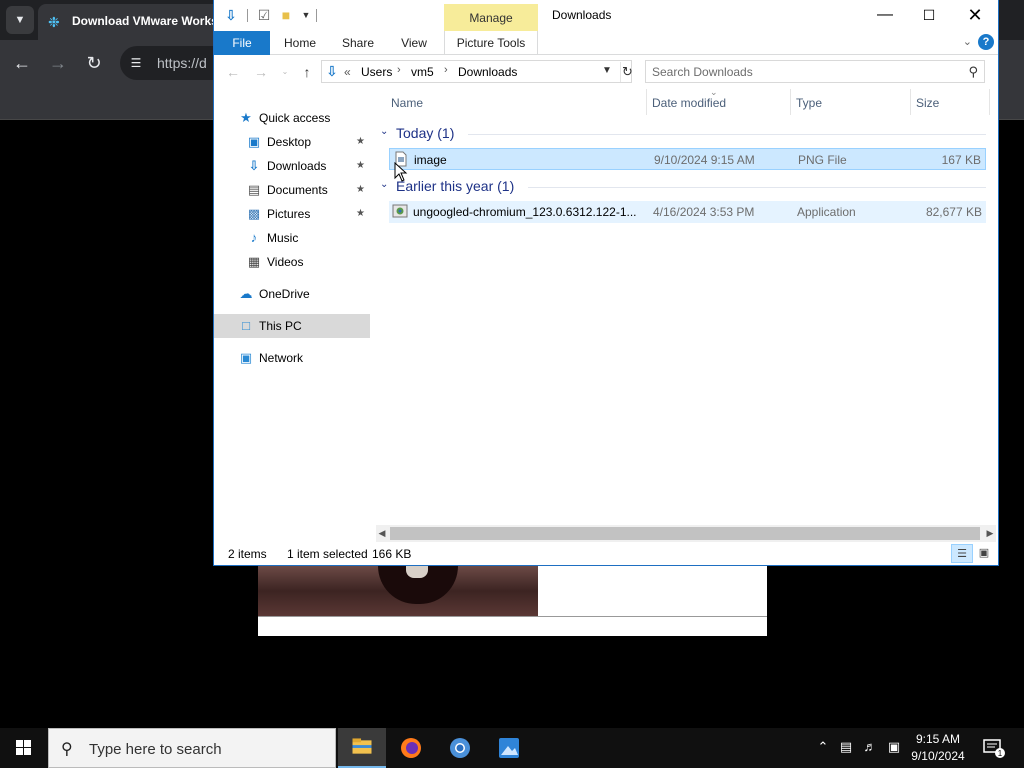 The width and height of the screenshot is (1024, 768). I want to click on file-row-image: image 9/10/2024 9:15 AM PNG File 167 KB, so click(687, 159).